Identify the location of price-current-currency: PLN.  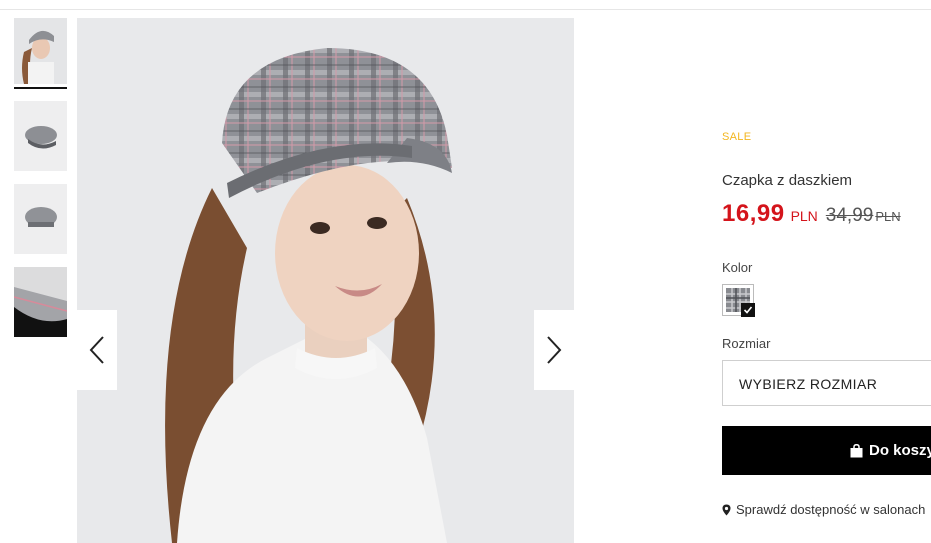
(804, 216).